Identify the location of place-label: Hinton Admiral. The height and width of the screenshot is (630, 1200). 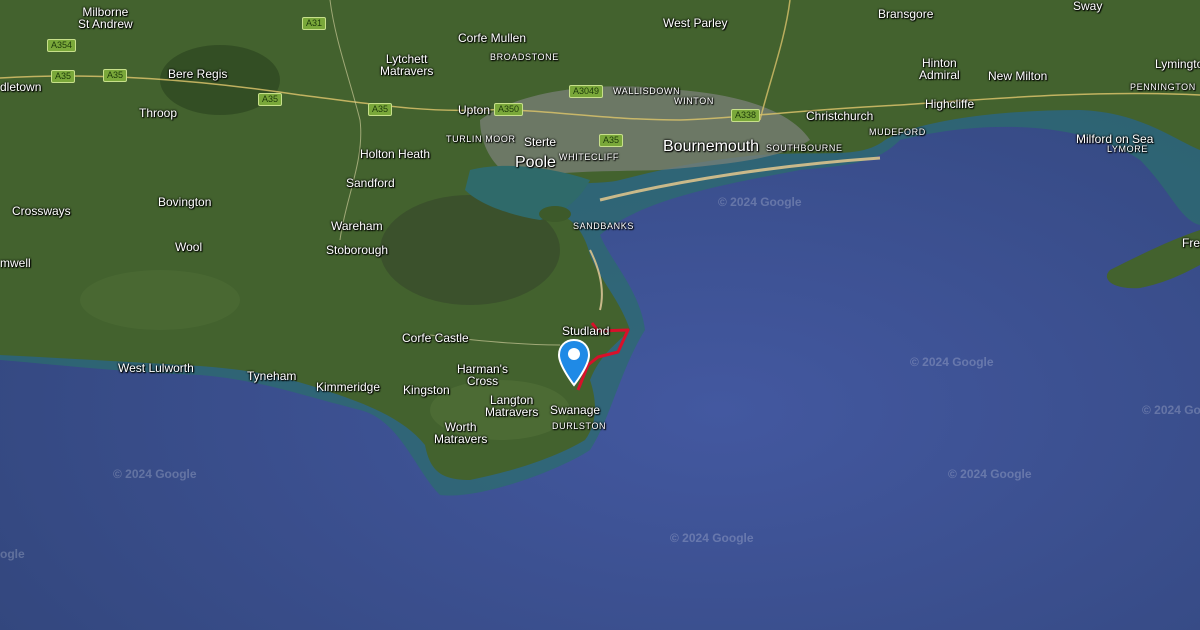
(939, 69).